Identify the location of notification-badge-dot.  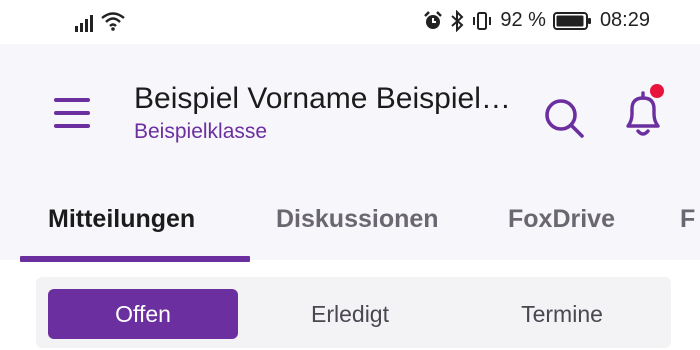
(657, 91).